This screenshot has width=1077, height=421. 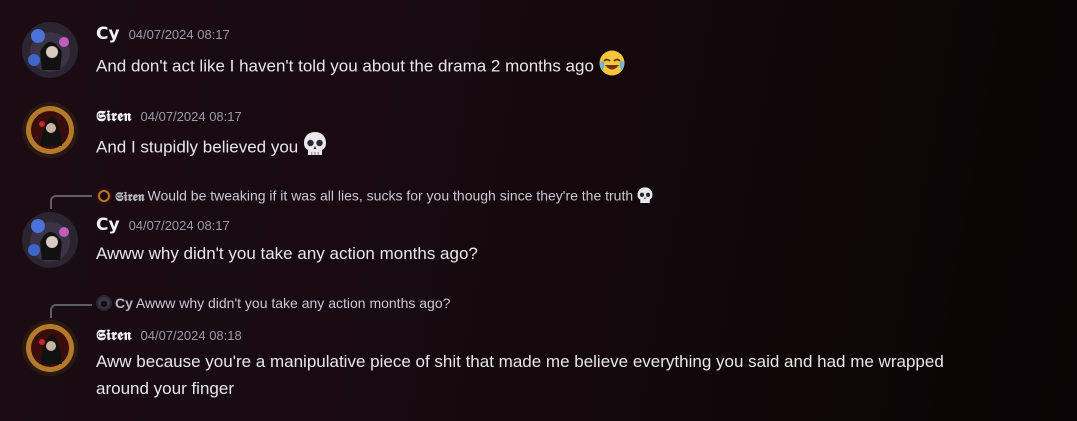 I want to click on joy-emoji-icon, so click(x=612, y=67).